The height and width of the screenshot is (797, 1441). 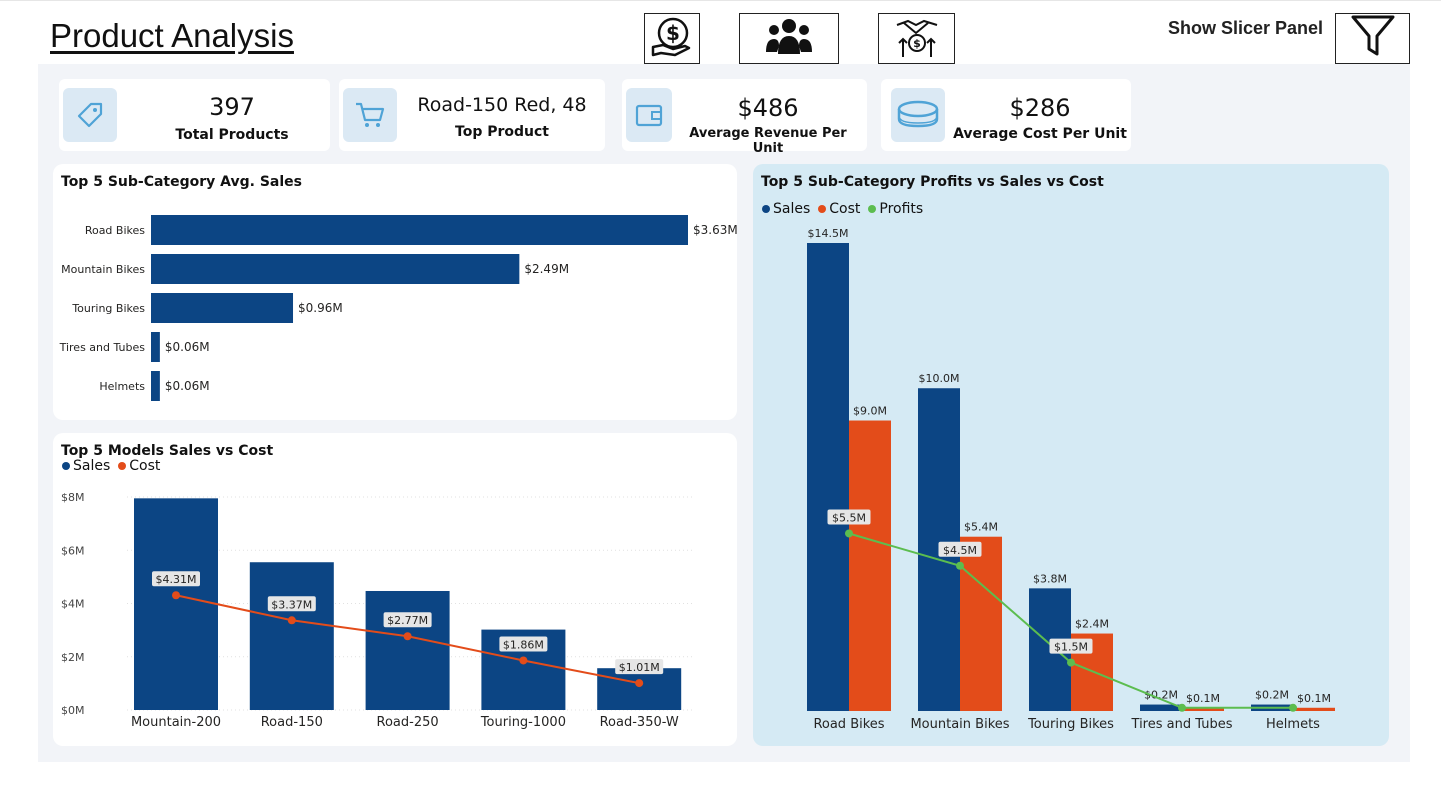 What do you see at coordinates (108, 308) in the screenshot?
I see `category-label: Touring Bikes` at bounding box center [108, 308].